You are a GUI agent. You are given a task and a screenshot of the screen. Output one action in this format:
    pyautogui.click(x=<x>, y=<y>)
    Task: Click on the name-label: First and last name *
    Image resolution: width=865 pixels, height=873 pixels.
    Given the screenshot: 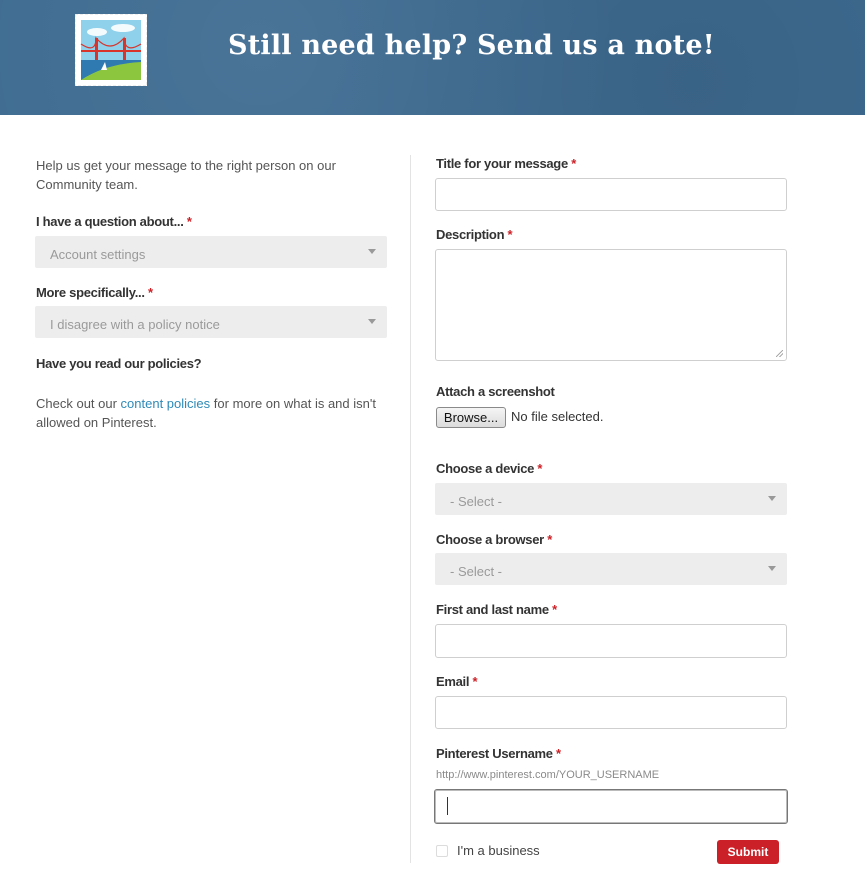 What is the action you would take?
    pyautogui.click(x=496, y=609)
    